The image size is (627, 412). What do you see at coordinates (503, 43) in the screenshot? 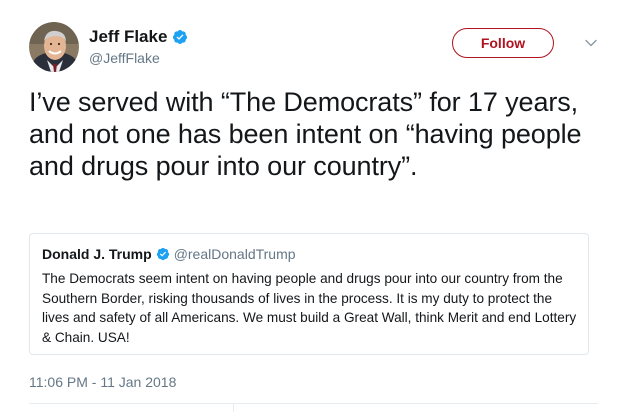
I see `follow-button: Follow` at bounding box center [503, 43].